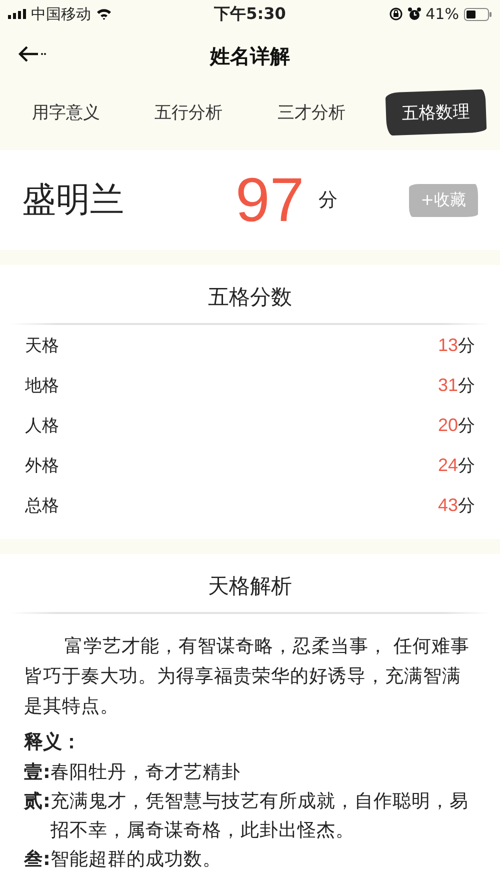 The width and height of the screenshot is (500, 889). What do you see at coordinates (42, 505) in the screenshot?
I see `grid-label: 总格` at bounding box center [42, 505].